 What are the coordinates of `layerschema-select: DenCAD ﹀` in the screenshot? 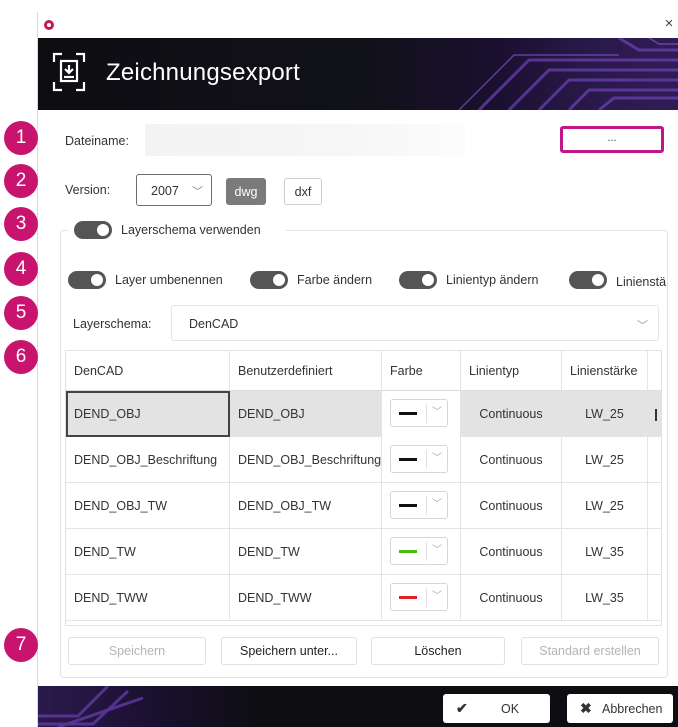 It's located at (415, 323).